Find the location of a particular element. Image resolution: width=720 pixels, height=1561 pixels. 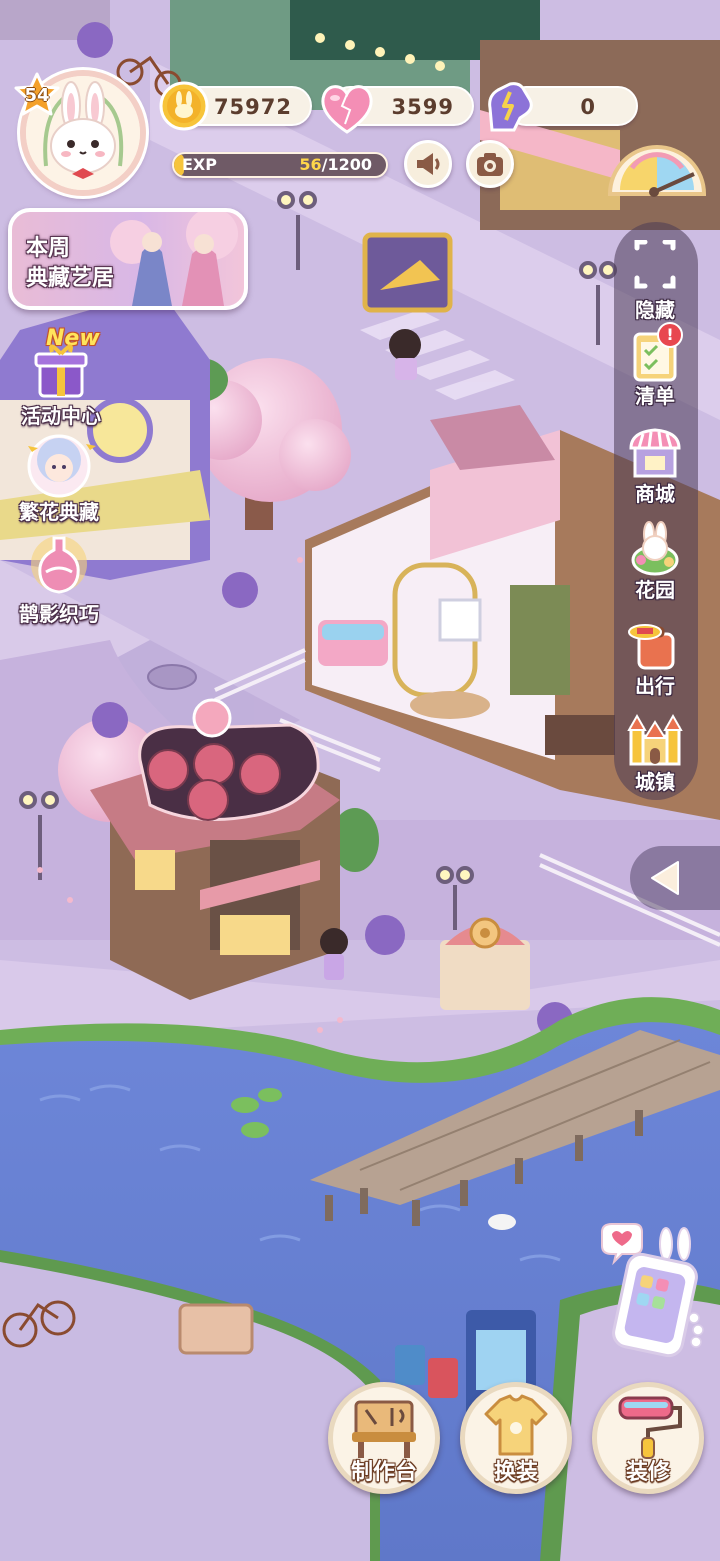

outfit-label: 换装 is located at coordinates (515, 1472).